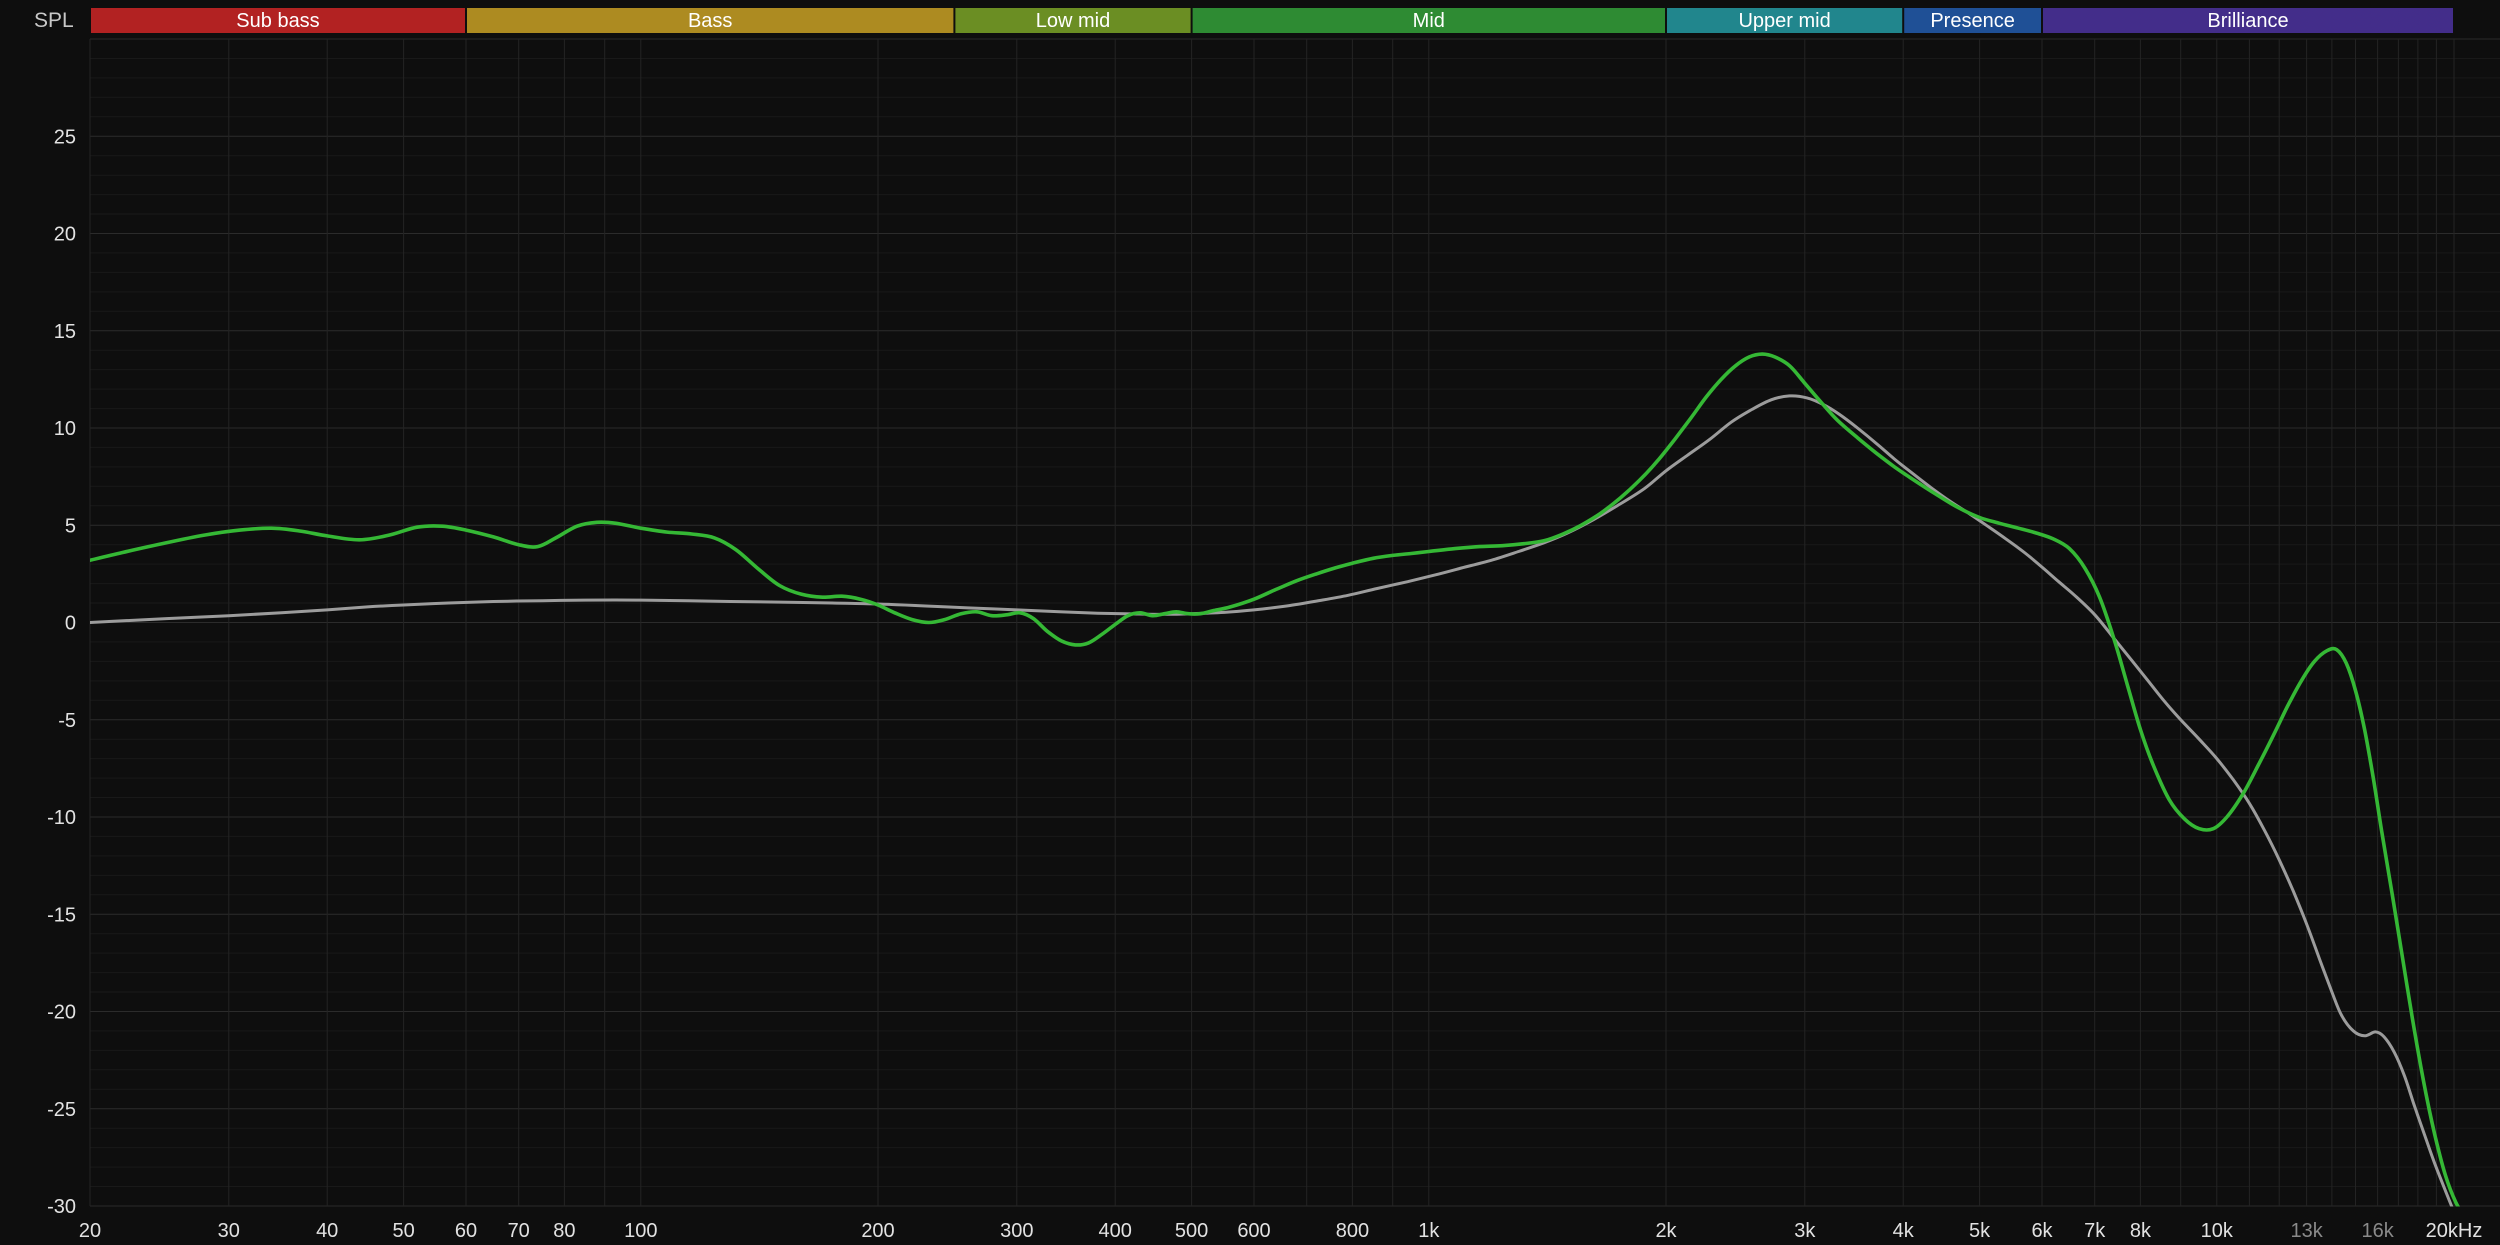 The image size is (2500, 1245). What do you see at coordinates (61, 1013) in the screenshot?
I see `y-tick--20: -20` at bounding box center [61, 1013].